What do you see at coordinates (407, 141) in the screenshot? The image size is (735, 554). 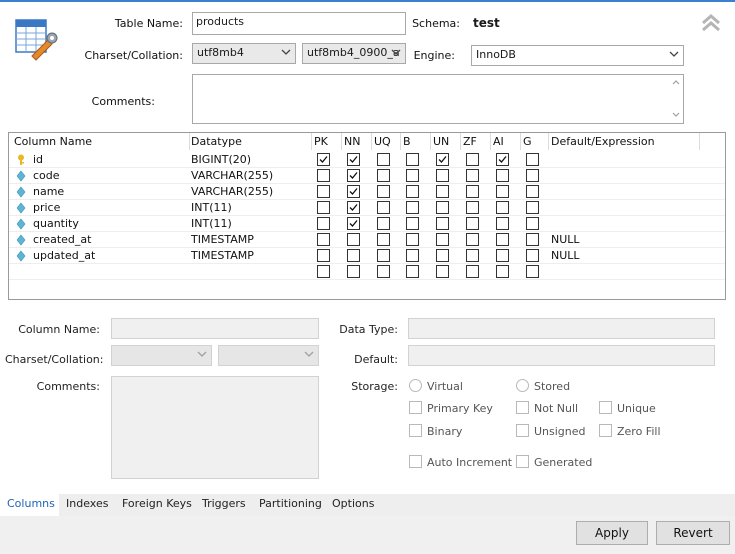 I see `grid-header-b: B` at bounding box center [407, 141].